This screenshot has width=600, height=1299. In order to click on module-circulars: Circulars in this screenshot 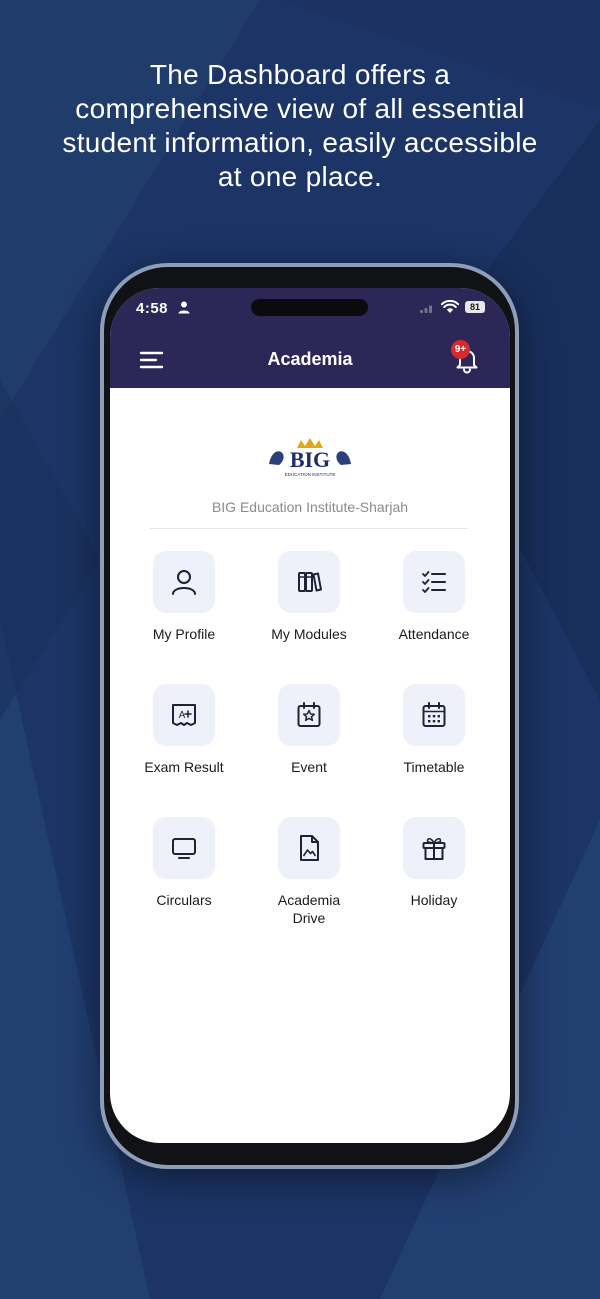, I will do `click(184, 872)`.